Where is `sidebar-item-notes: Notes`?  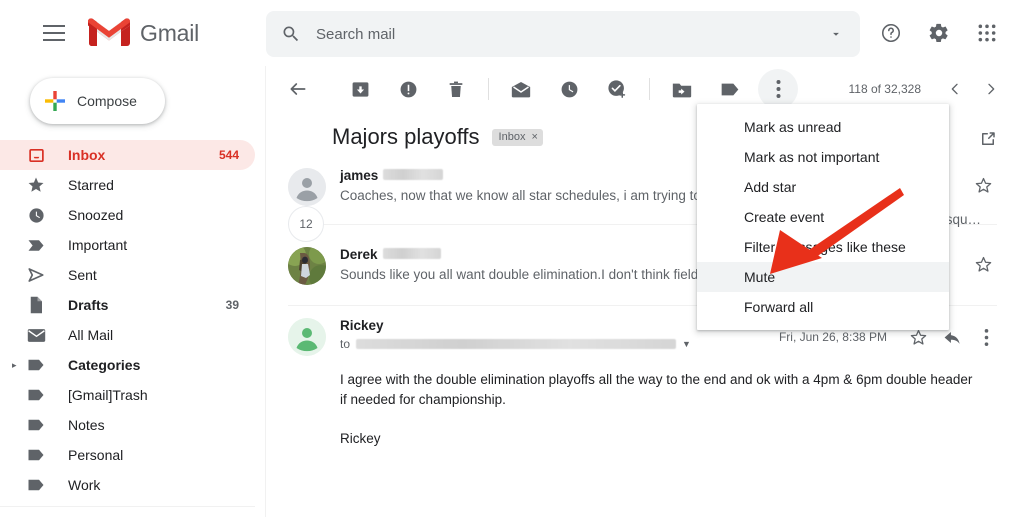
sidebar-item-notes: Notes is located at coordinates (127, 425).